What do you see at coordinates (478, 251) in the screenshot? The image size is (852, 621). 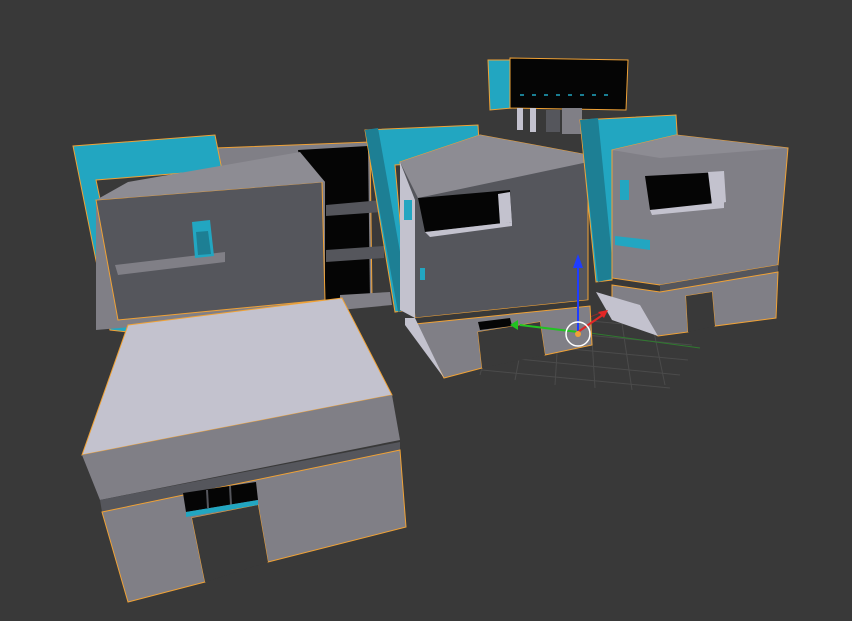 I see `middle-building` at bounding box center [478, 251].